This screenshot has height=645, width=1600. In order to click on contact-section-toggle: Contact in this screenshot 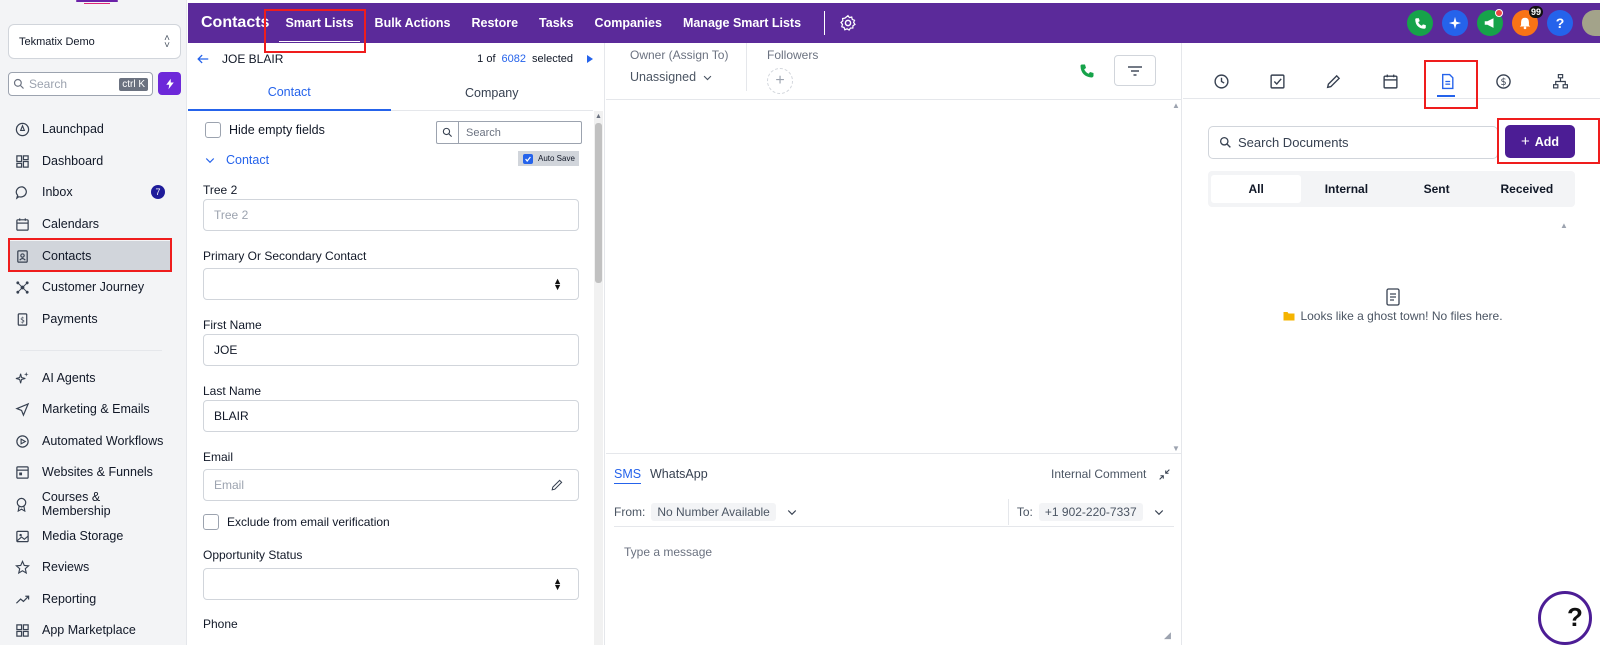, I will do `click(236, 160)`.